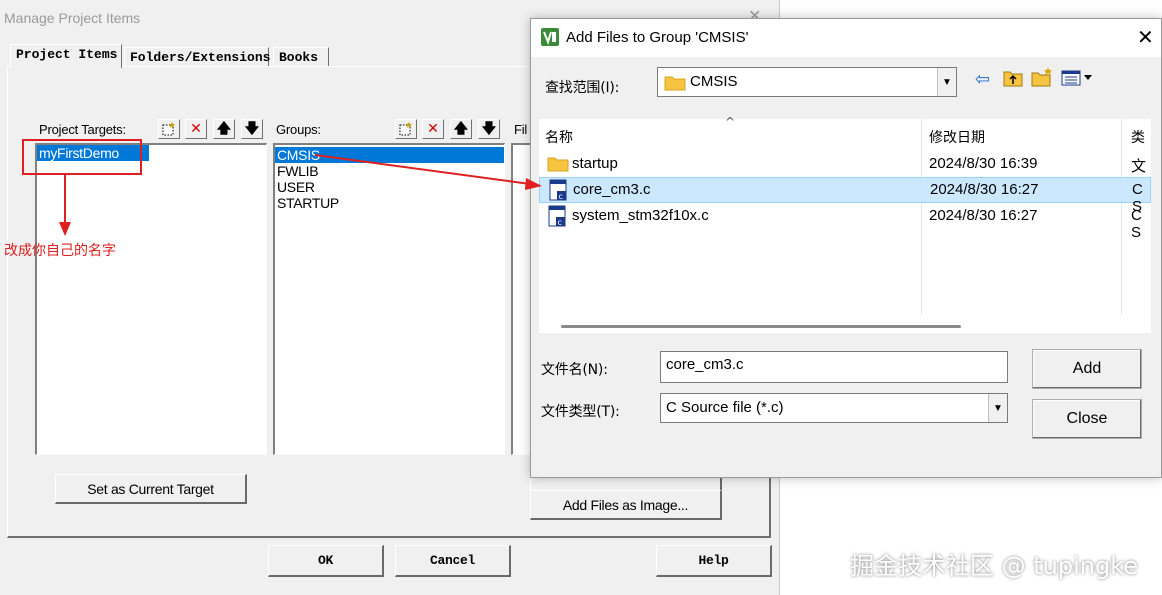 The image size is (1162, 595). I want to click on right-arrow-line, so click(422, 169).